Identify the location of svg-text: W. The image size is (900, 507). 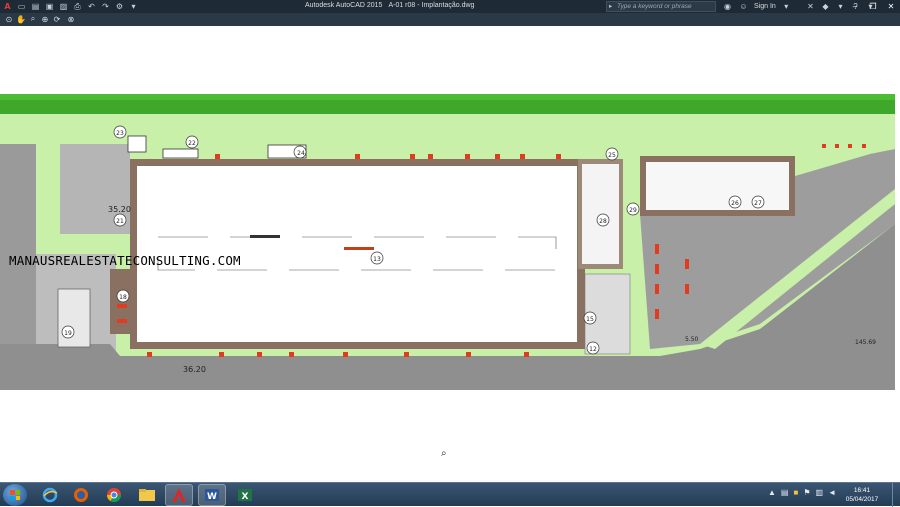
(212, 497).